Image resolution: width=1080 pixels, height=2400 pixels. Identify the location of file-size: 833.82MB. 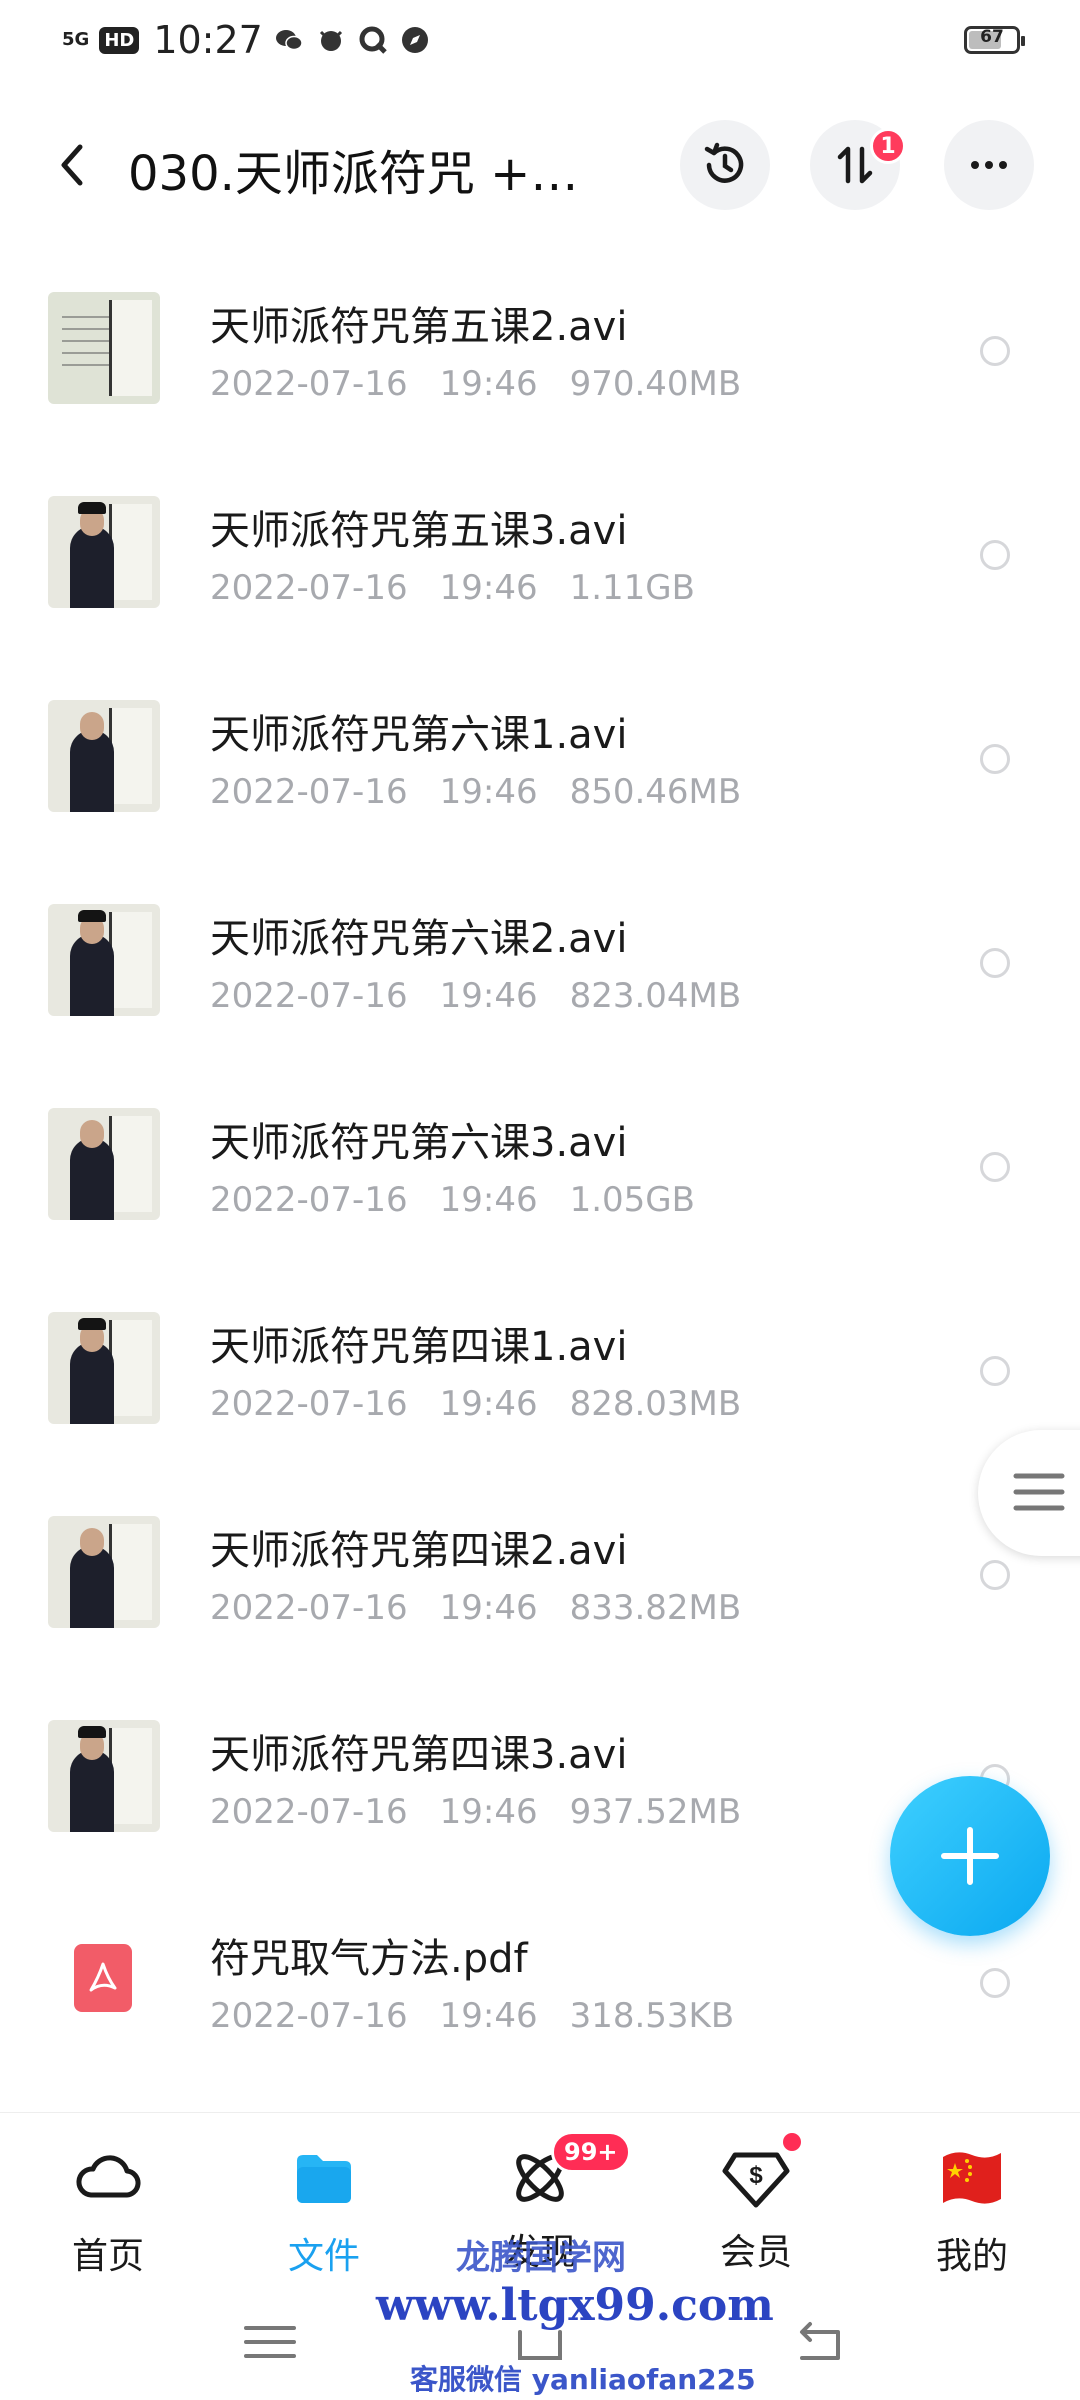
(655, 1608).